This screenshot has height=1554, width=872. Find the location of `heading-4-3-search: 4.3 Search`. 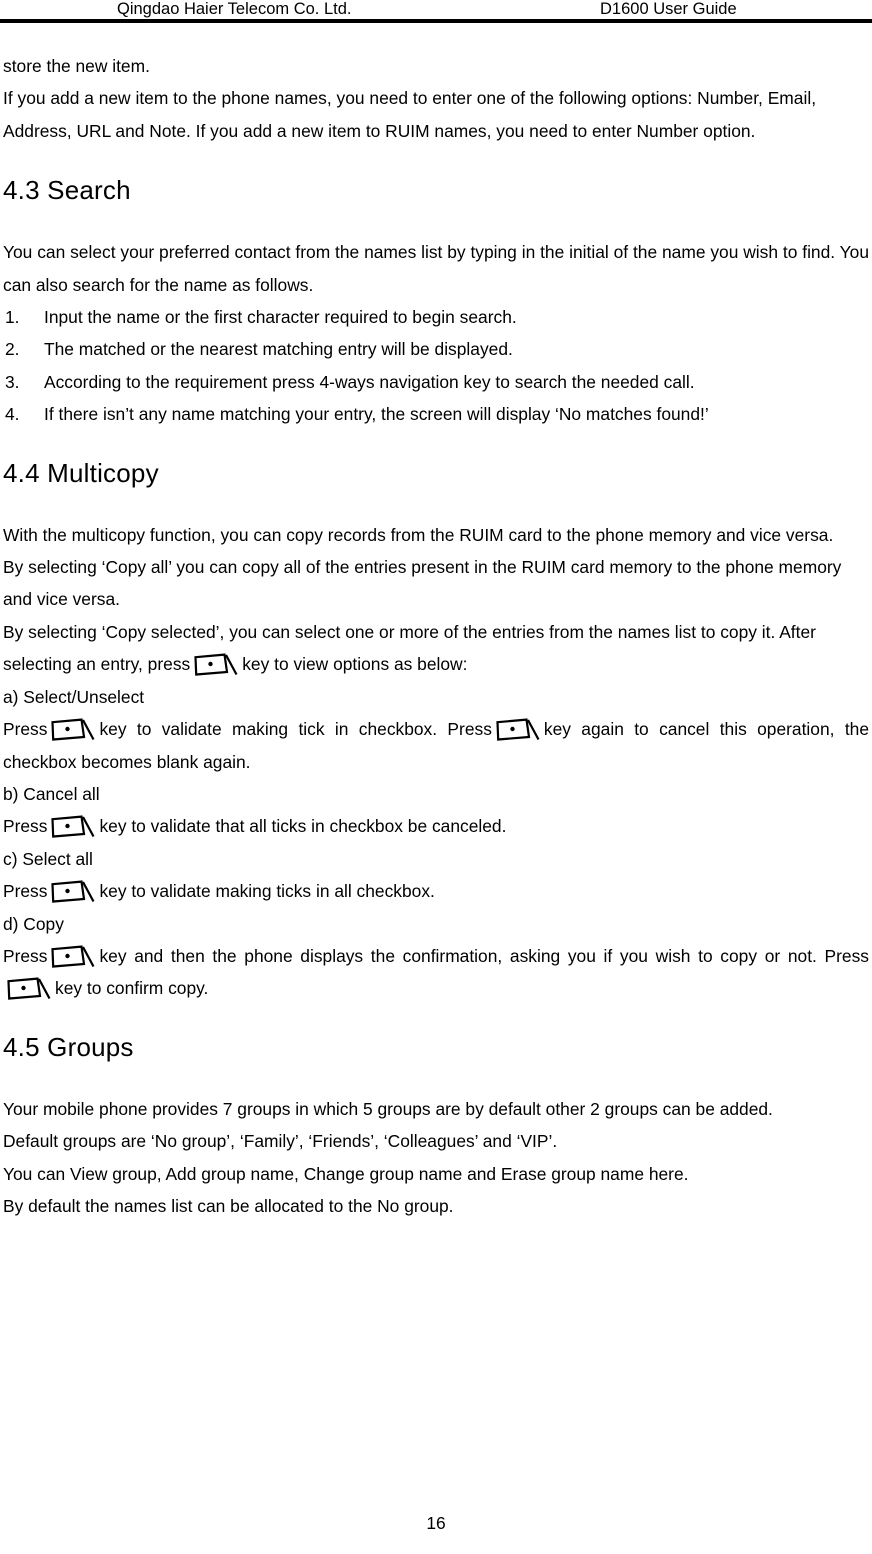

heading-4-3-search: 4.3 Search is located at coordinates (67, 190).